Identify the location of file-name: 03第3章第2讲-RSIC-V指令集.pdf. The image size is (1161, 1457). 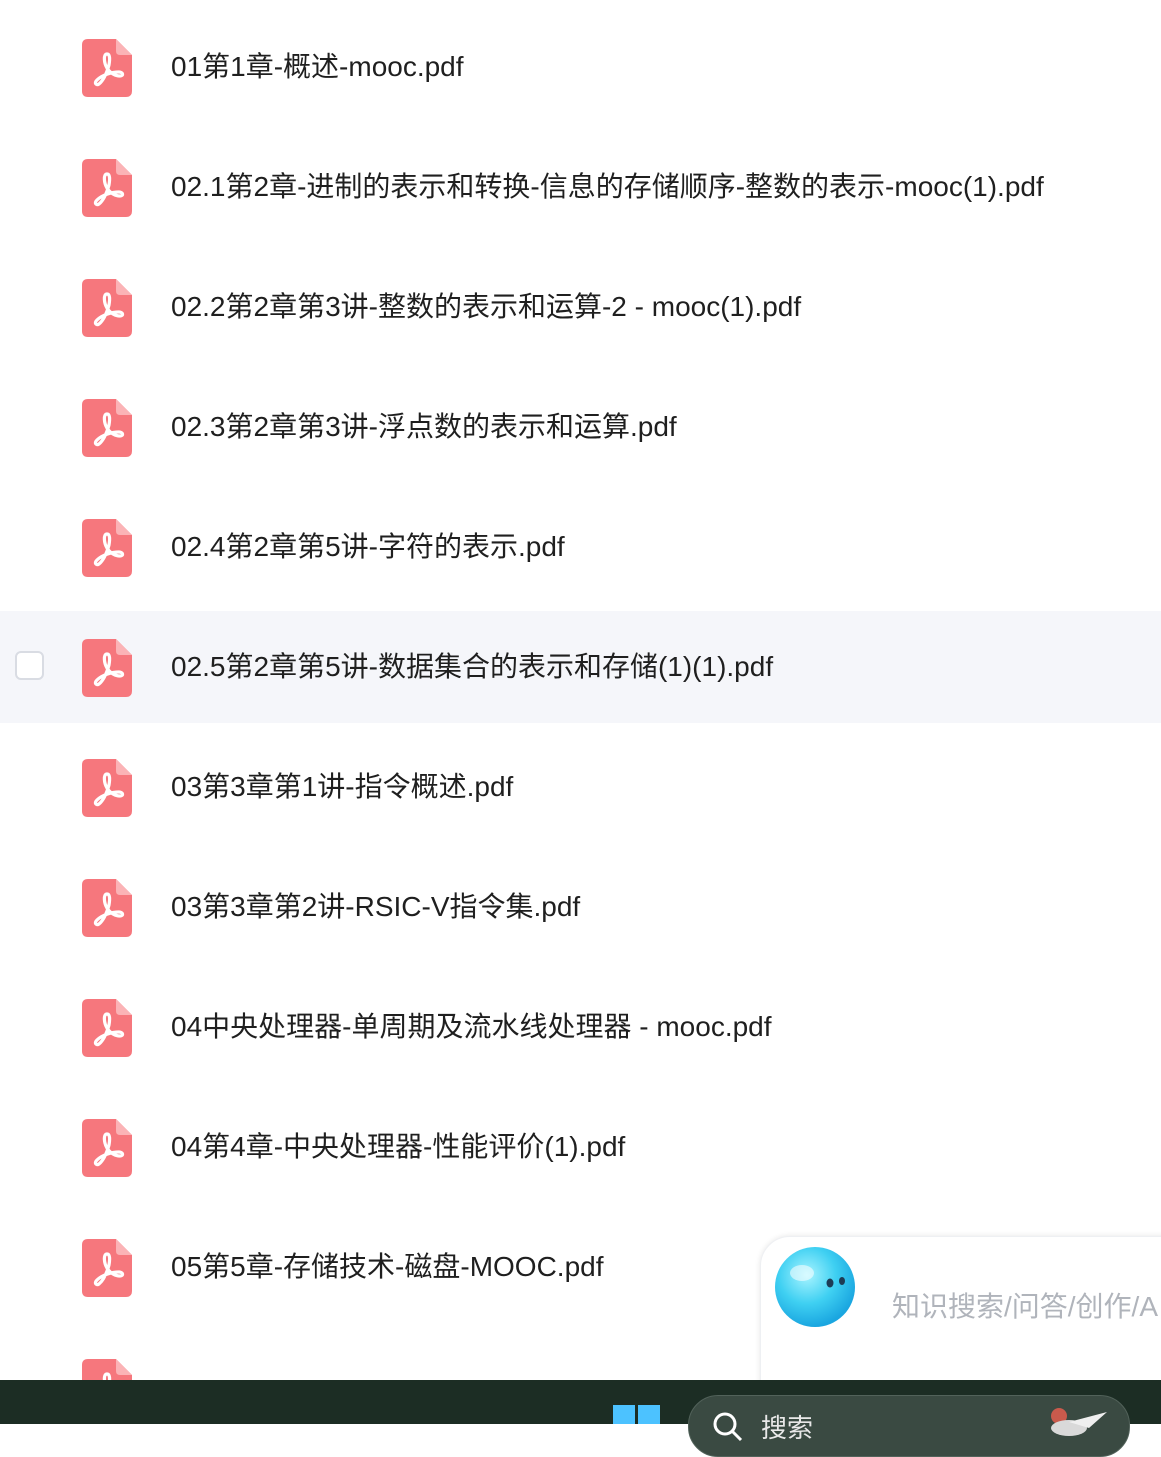
(375, 907).